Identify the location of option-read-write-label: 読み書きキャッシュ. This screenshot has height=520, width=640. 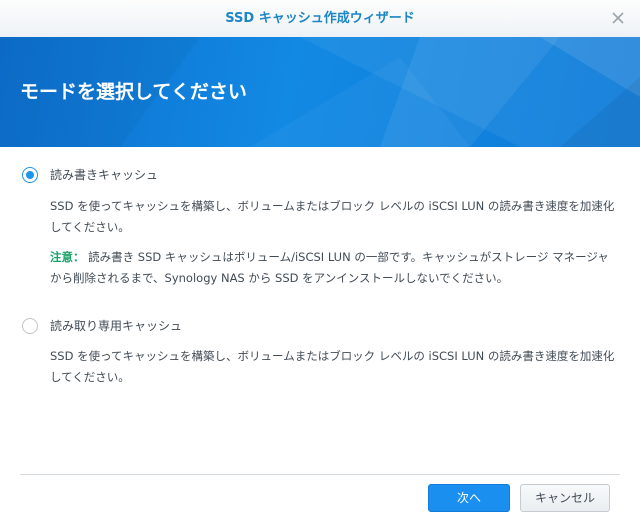
(104, 174).